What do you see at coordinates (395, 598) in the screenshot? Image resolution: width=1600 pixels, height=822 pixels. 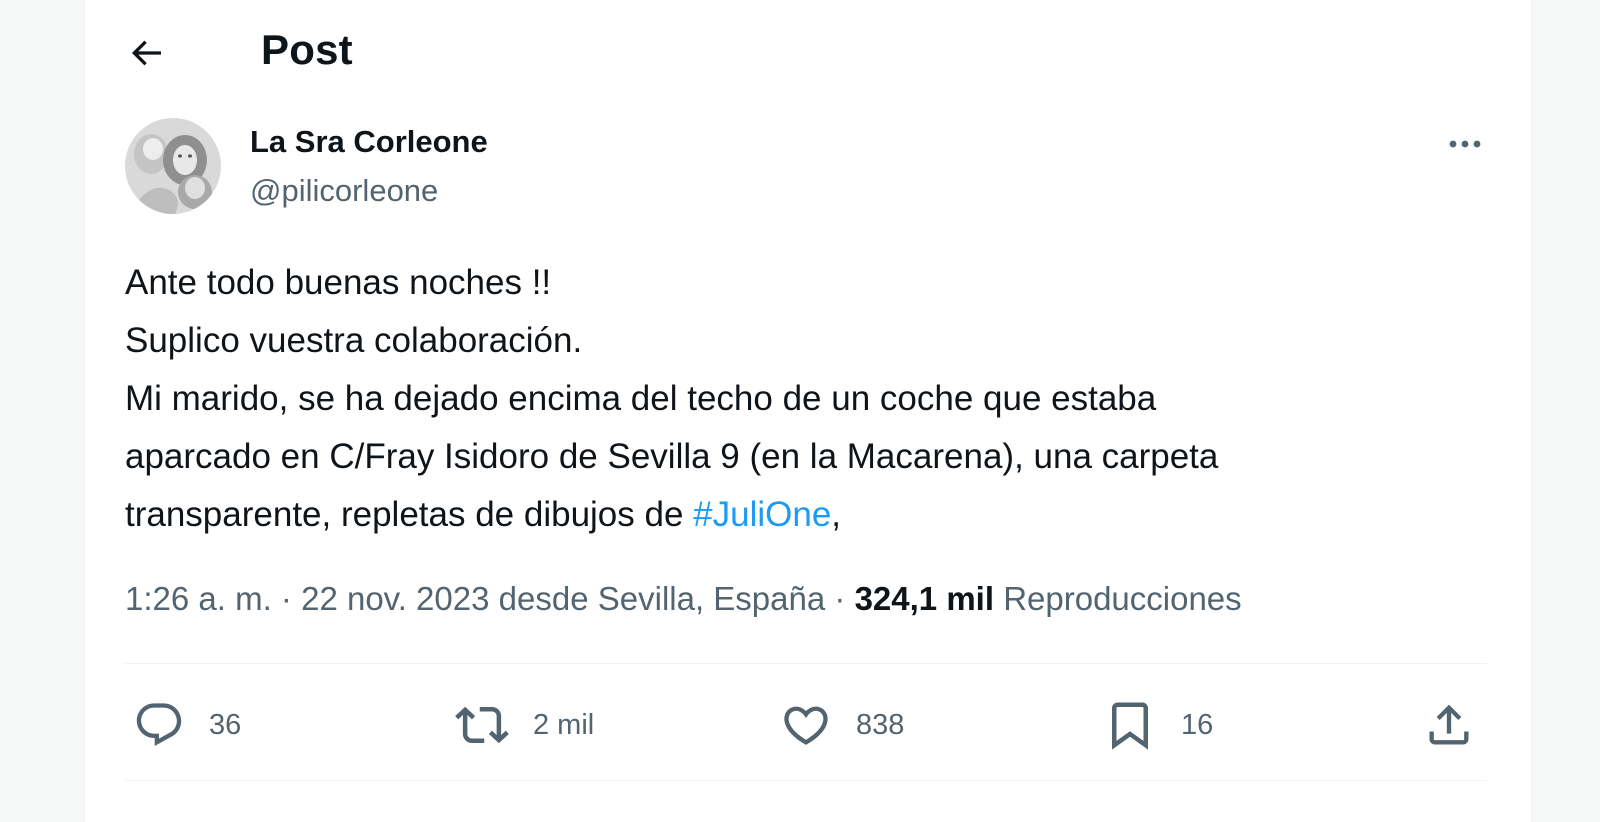 I see `tweet-date: 22 nov. 2023` at bounding box center [395, 598].